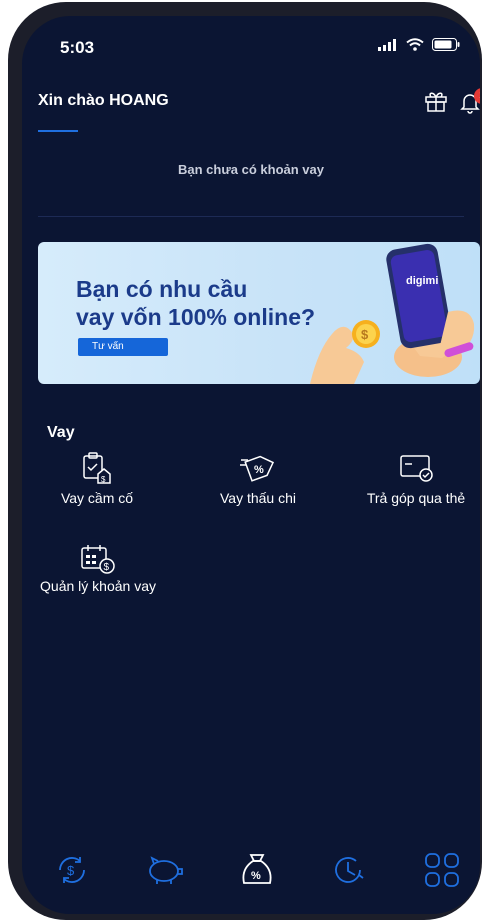 This screenshot has width=485, height=924. What do you see at coordinates (164, 869) in the screenshot?
I see `piggy-bank-icon` at bounding box center [164, 869].